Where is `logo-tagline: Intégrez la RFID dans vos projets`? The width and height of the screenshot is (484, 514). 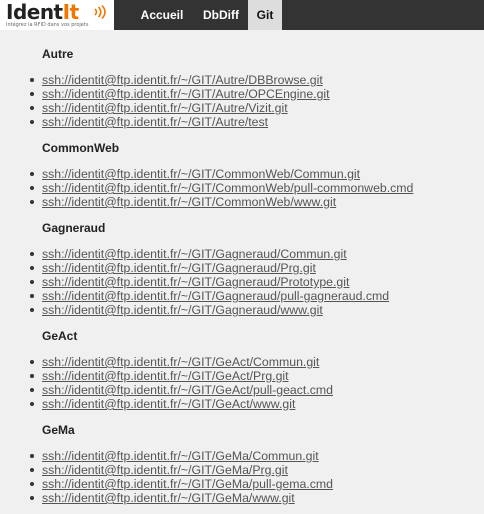
logo-tagline: Intégrez la RFID dans vos projets is located at coordinates (47, 25).